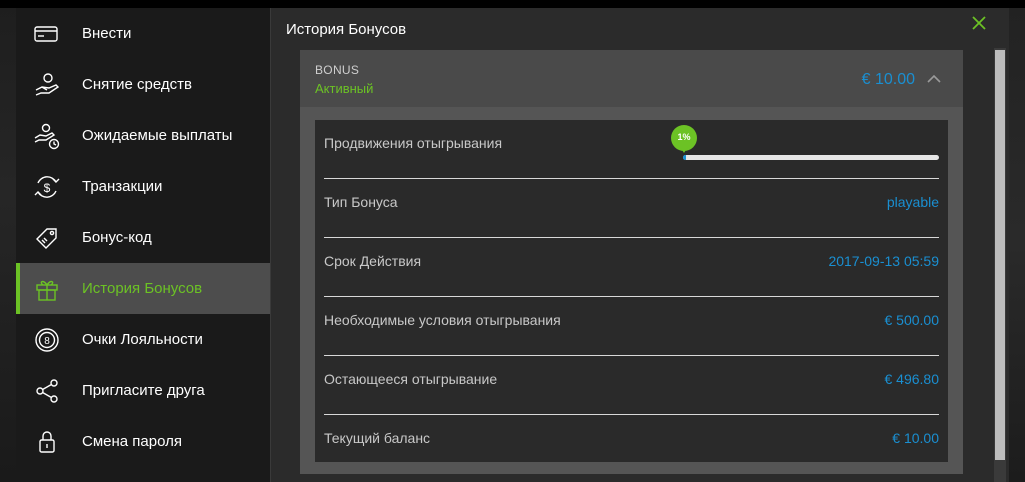 This screenshot has width=1025, height=482. I want to click on sidebar-item-label: Очки Лояльности, so click(142, 339).